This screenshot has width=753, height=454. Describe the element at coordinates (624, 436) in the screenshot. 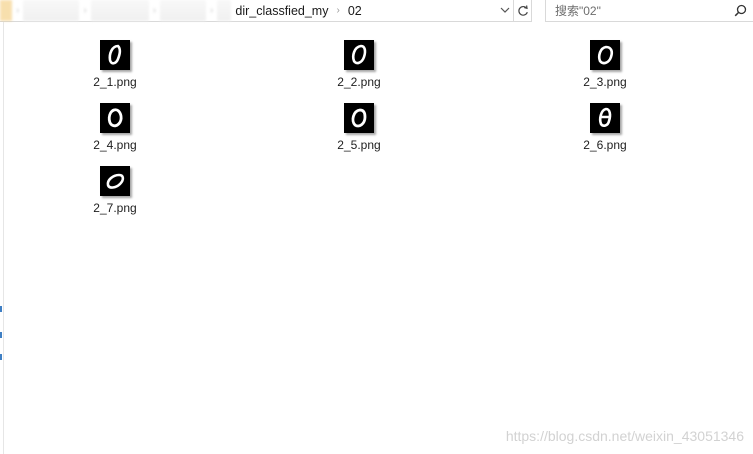

I see `watermark: https://blog.csdn.net/weixin_43051346` at that location.